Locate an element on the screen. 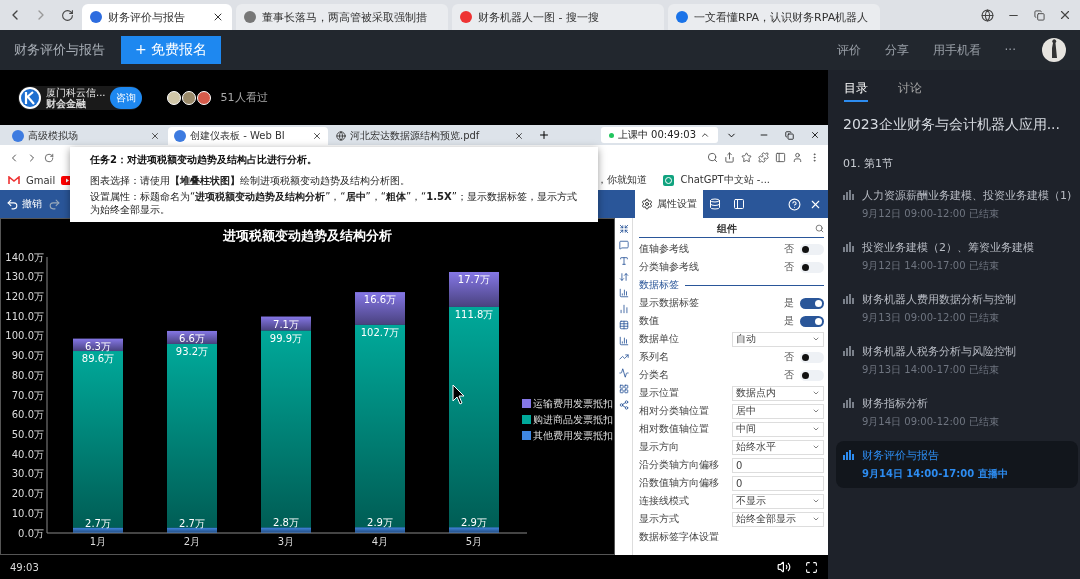 Image resolution: width=1080 pixels, height=579 pixels. lesson-item: 财务机器人税务分析与风险控制 9月13日 14:00-17:00 已结束 is located at coordinates (957, 360).